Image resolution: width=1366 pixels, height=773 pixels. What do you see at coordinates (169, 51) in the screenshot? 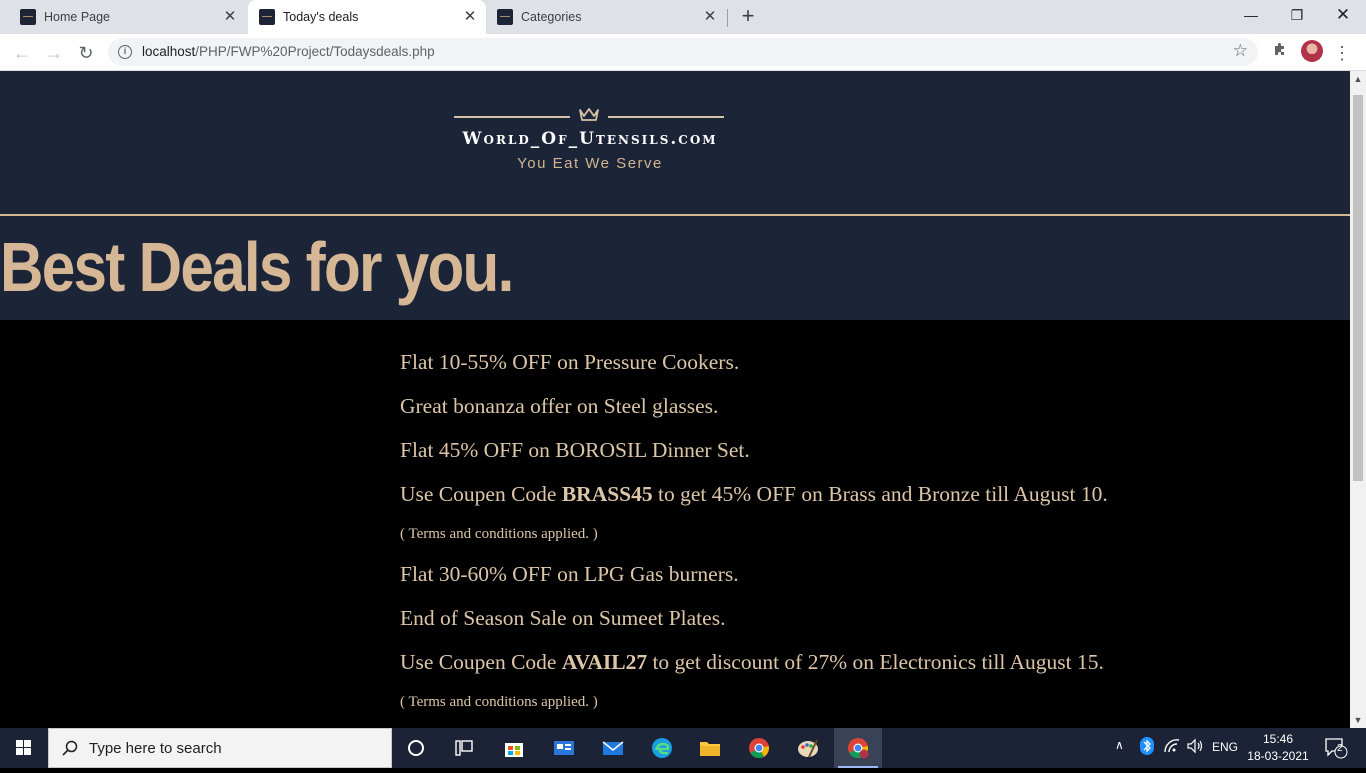
I see `url-host: localhost` at bounding box center [169, 51].